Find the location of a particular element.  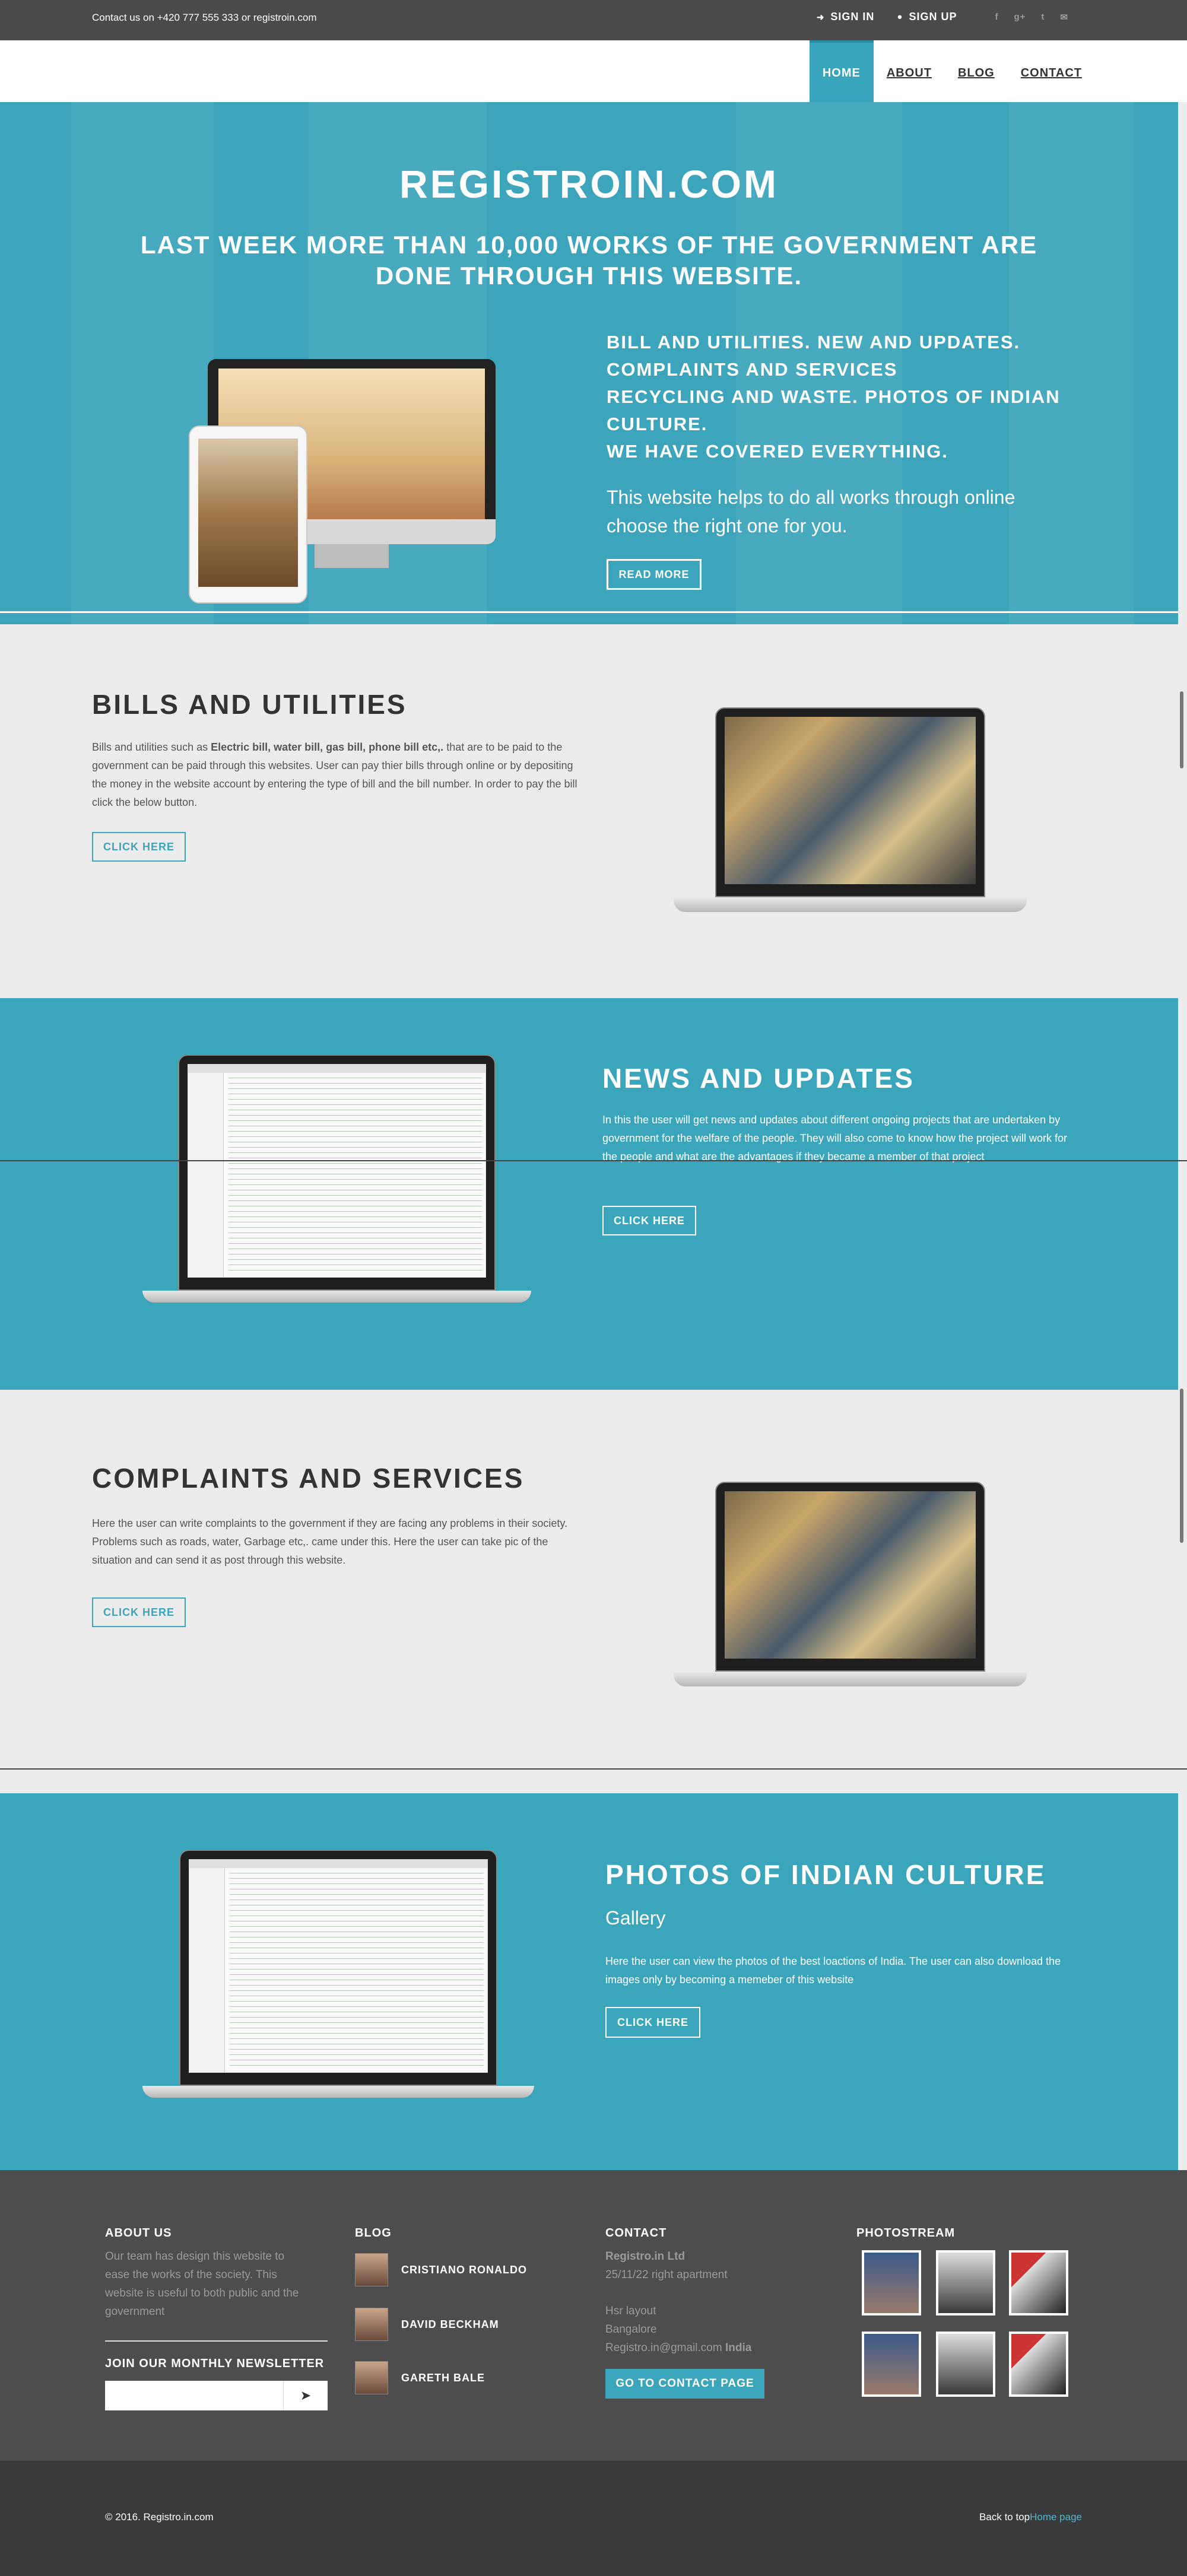

read-more-button: READ MORE is located at coordinates (654, 574).